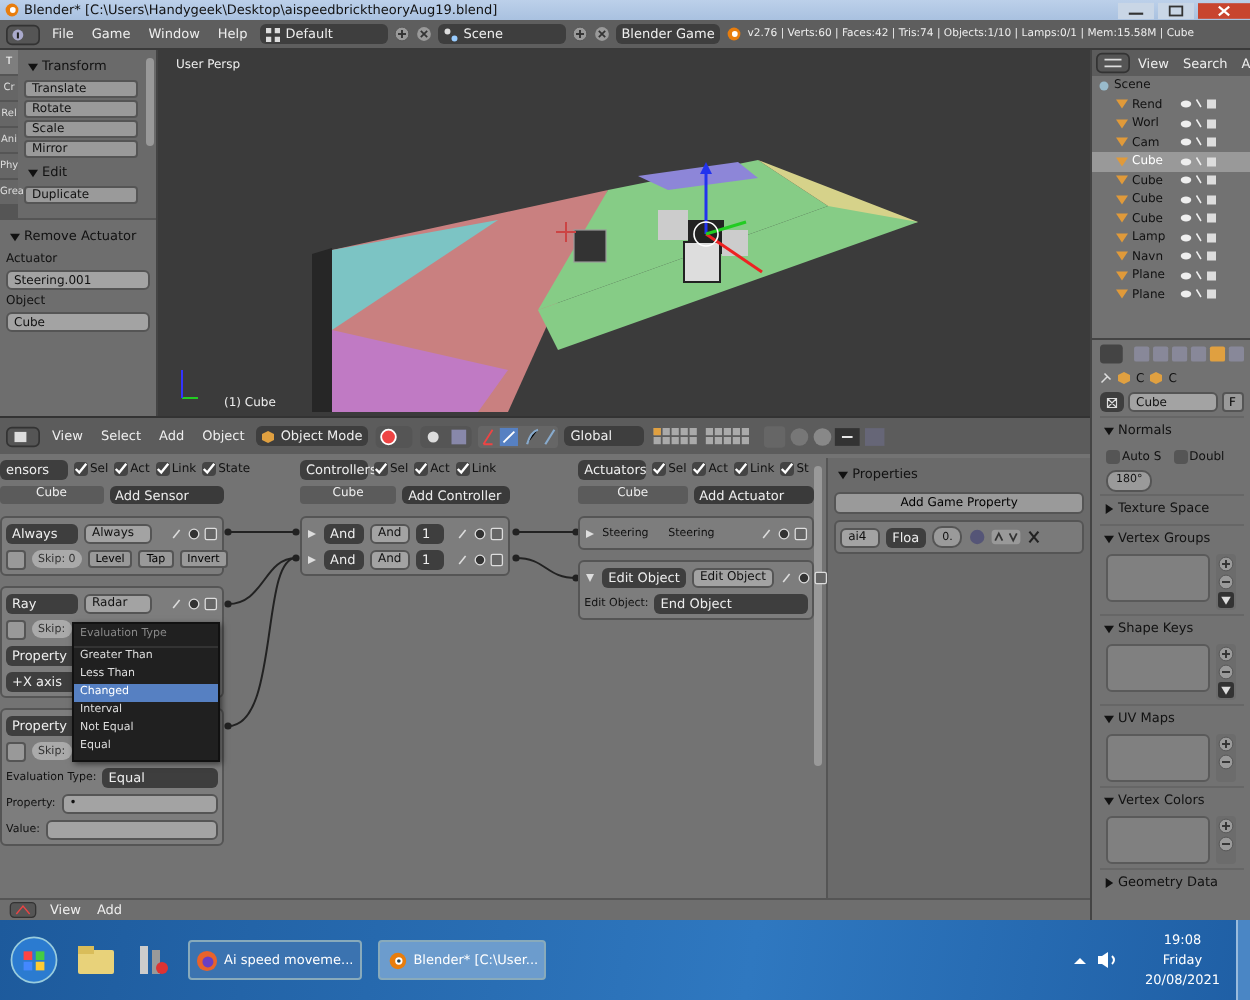  What do you see at coordinates (34, 960) in the screenshot?
I see `start-button-icon` at bounding box center [34, 960].